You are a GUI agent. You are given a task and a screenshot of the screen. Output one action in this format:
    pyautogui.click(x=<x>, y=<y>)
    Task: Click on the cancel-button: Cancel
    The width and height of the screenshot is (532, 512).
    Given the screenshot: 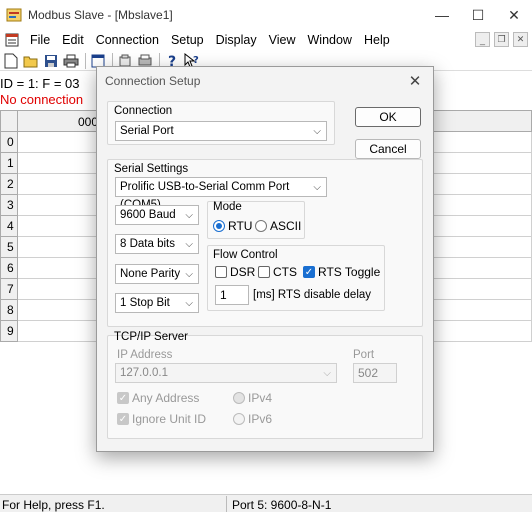 What is the action you would take?
    pyautogui.click(x=388, y=149)
    